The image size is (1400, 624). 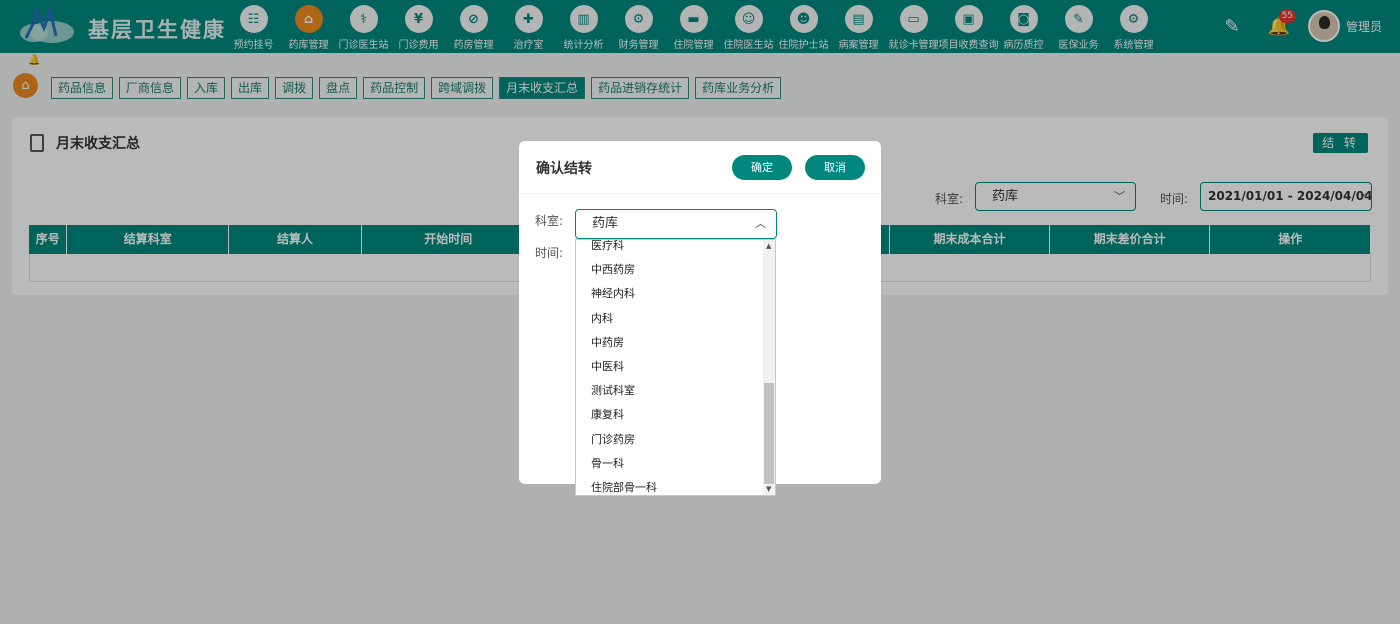 What do you see at coordinates (549, 253) in the screenshot?
I see `dialog-time-label: 时间:` at bounding box center [549, 253].